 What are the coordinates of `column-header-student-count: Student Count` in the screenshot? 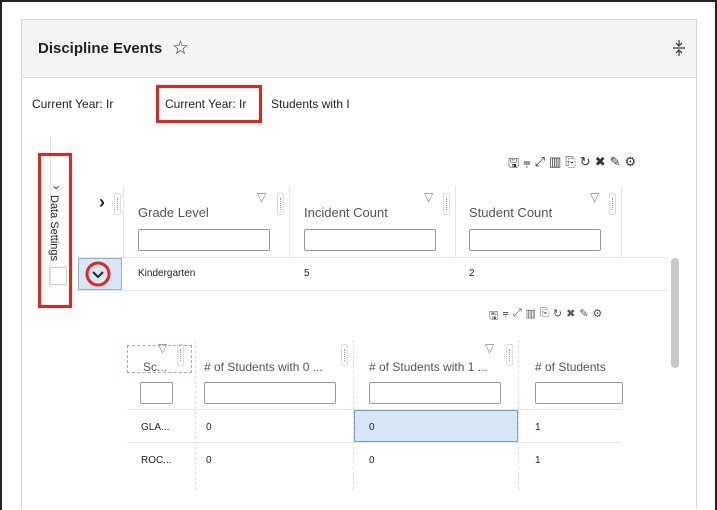 It's located at (510, 212).